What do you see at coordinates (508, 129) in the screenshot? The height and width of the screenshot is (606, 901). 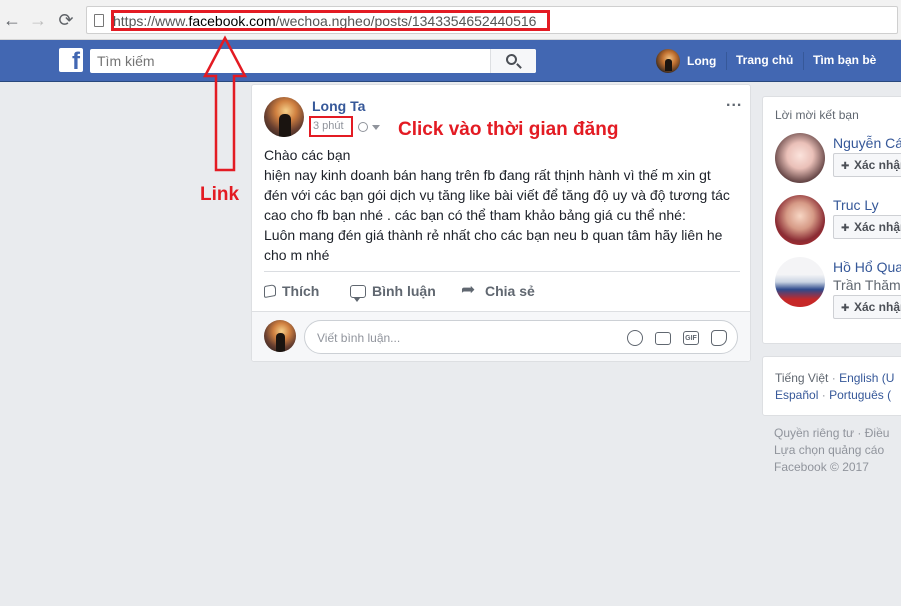 I see `annotation-time-label: Click vào thời gian đăng` at bounding box center [508, 129].